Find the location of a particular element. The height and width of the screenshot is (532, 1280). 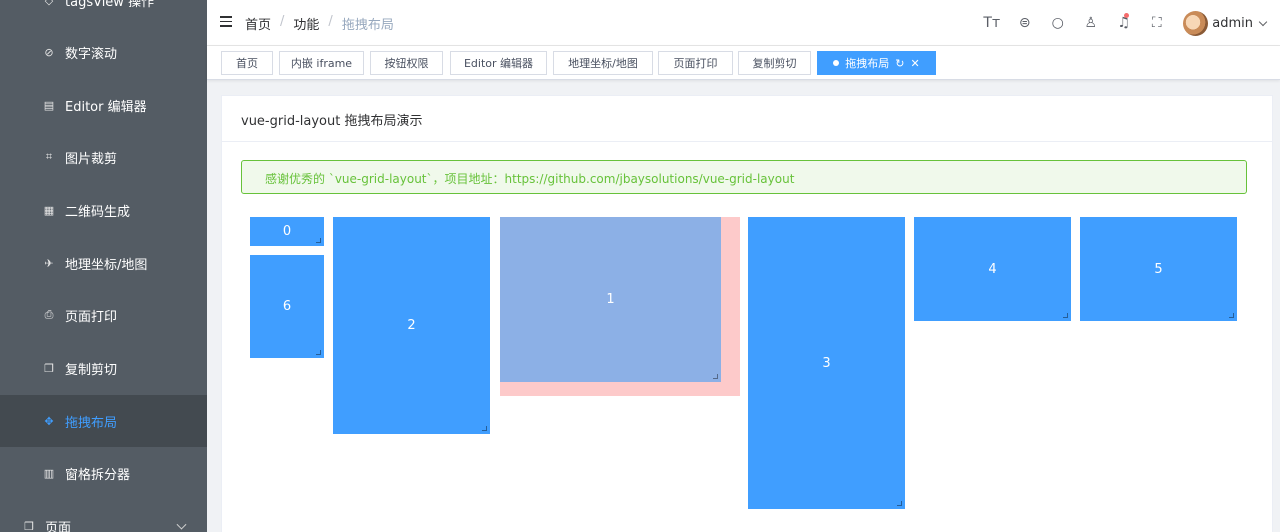

tag-print: 页面打印 is located at coordinates (695, 63).